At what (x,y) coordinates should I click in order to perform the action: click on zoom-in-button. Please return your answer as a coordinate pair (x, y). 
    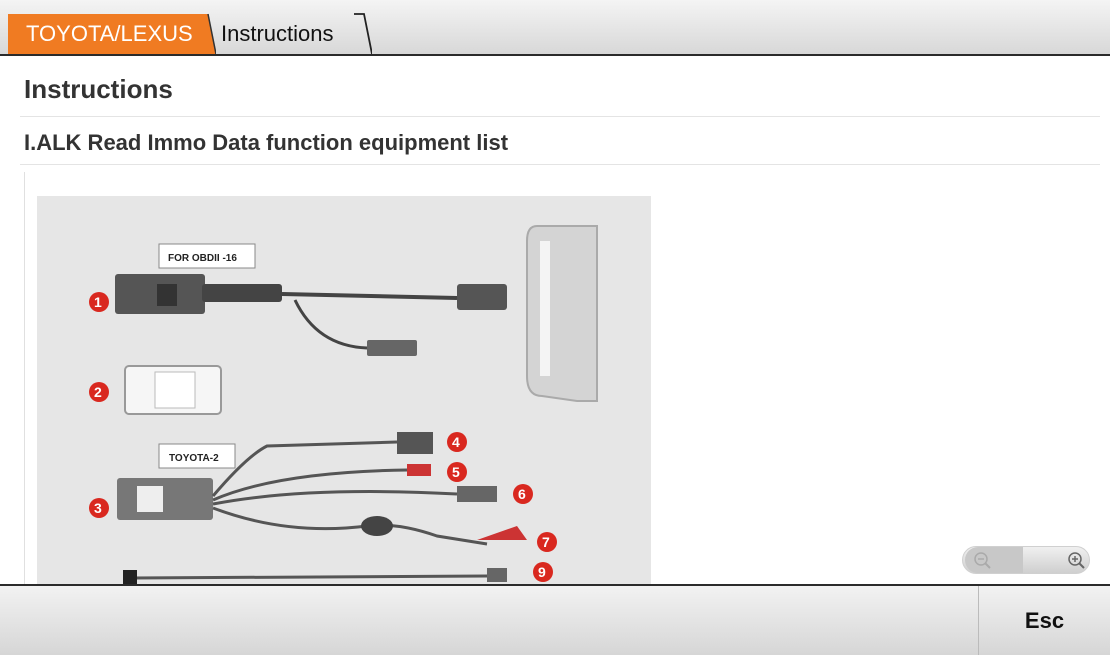
    Looking at the image, I should click on (1064, 560).